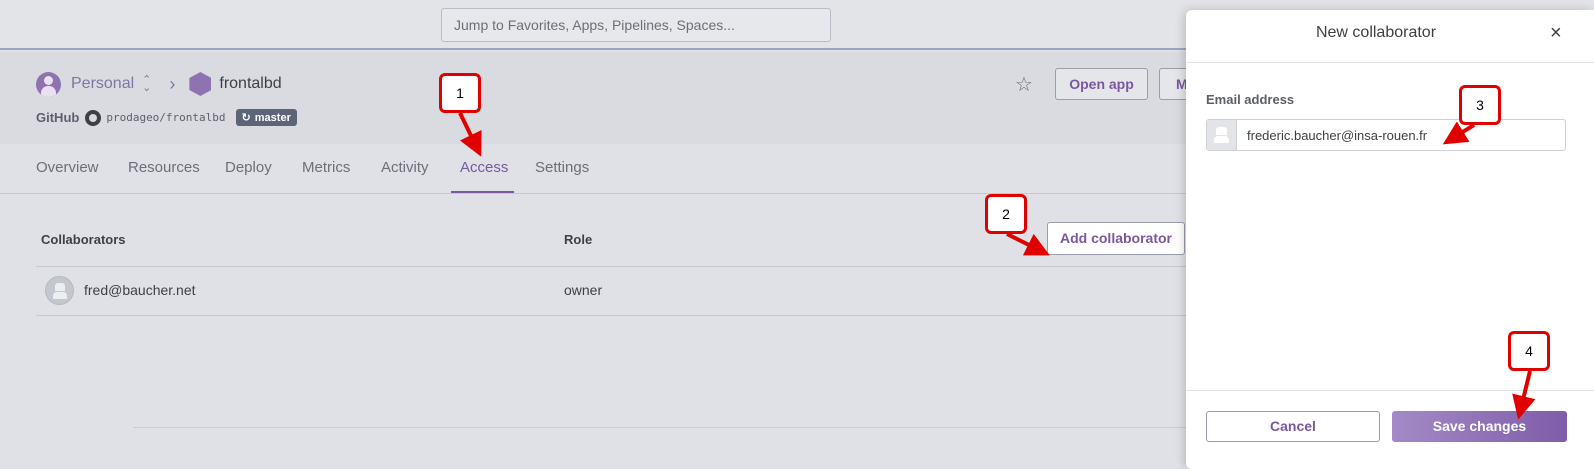  What do you see at coordinates (1116, 238) in the screenshot?
I see `add-collaborator-button: Add collaborator` at bounding box center [1116, 238].